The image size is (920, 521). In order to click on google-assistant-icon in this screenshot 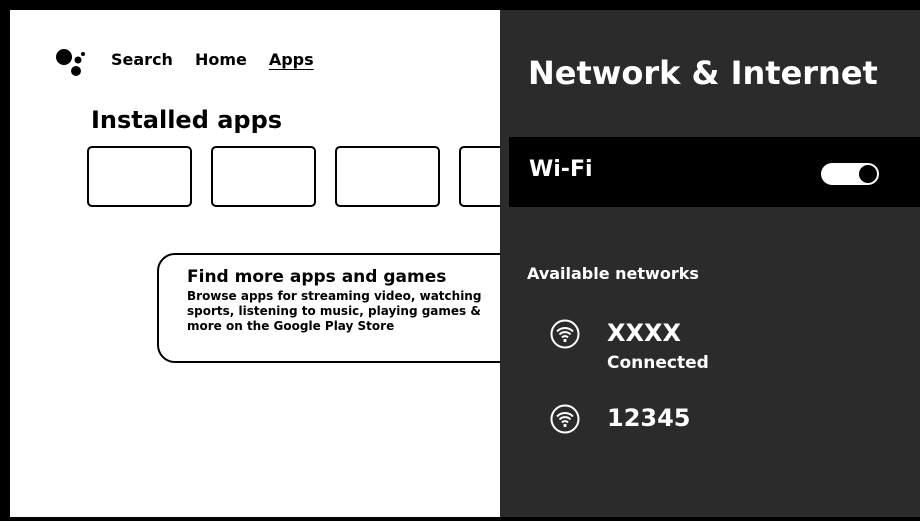, I will do `click(71, 64)`.